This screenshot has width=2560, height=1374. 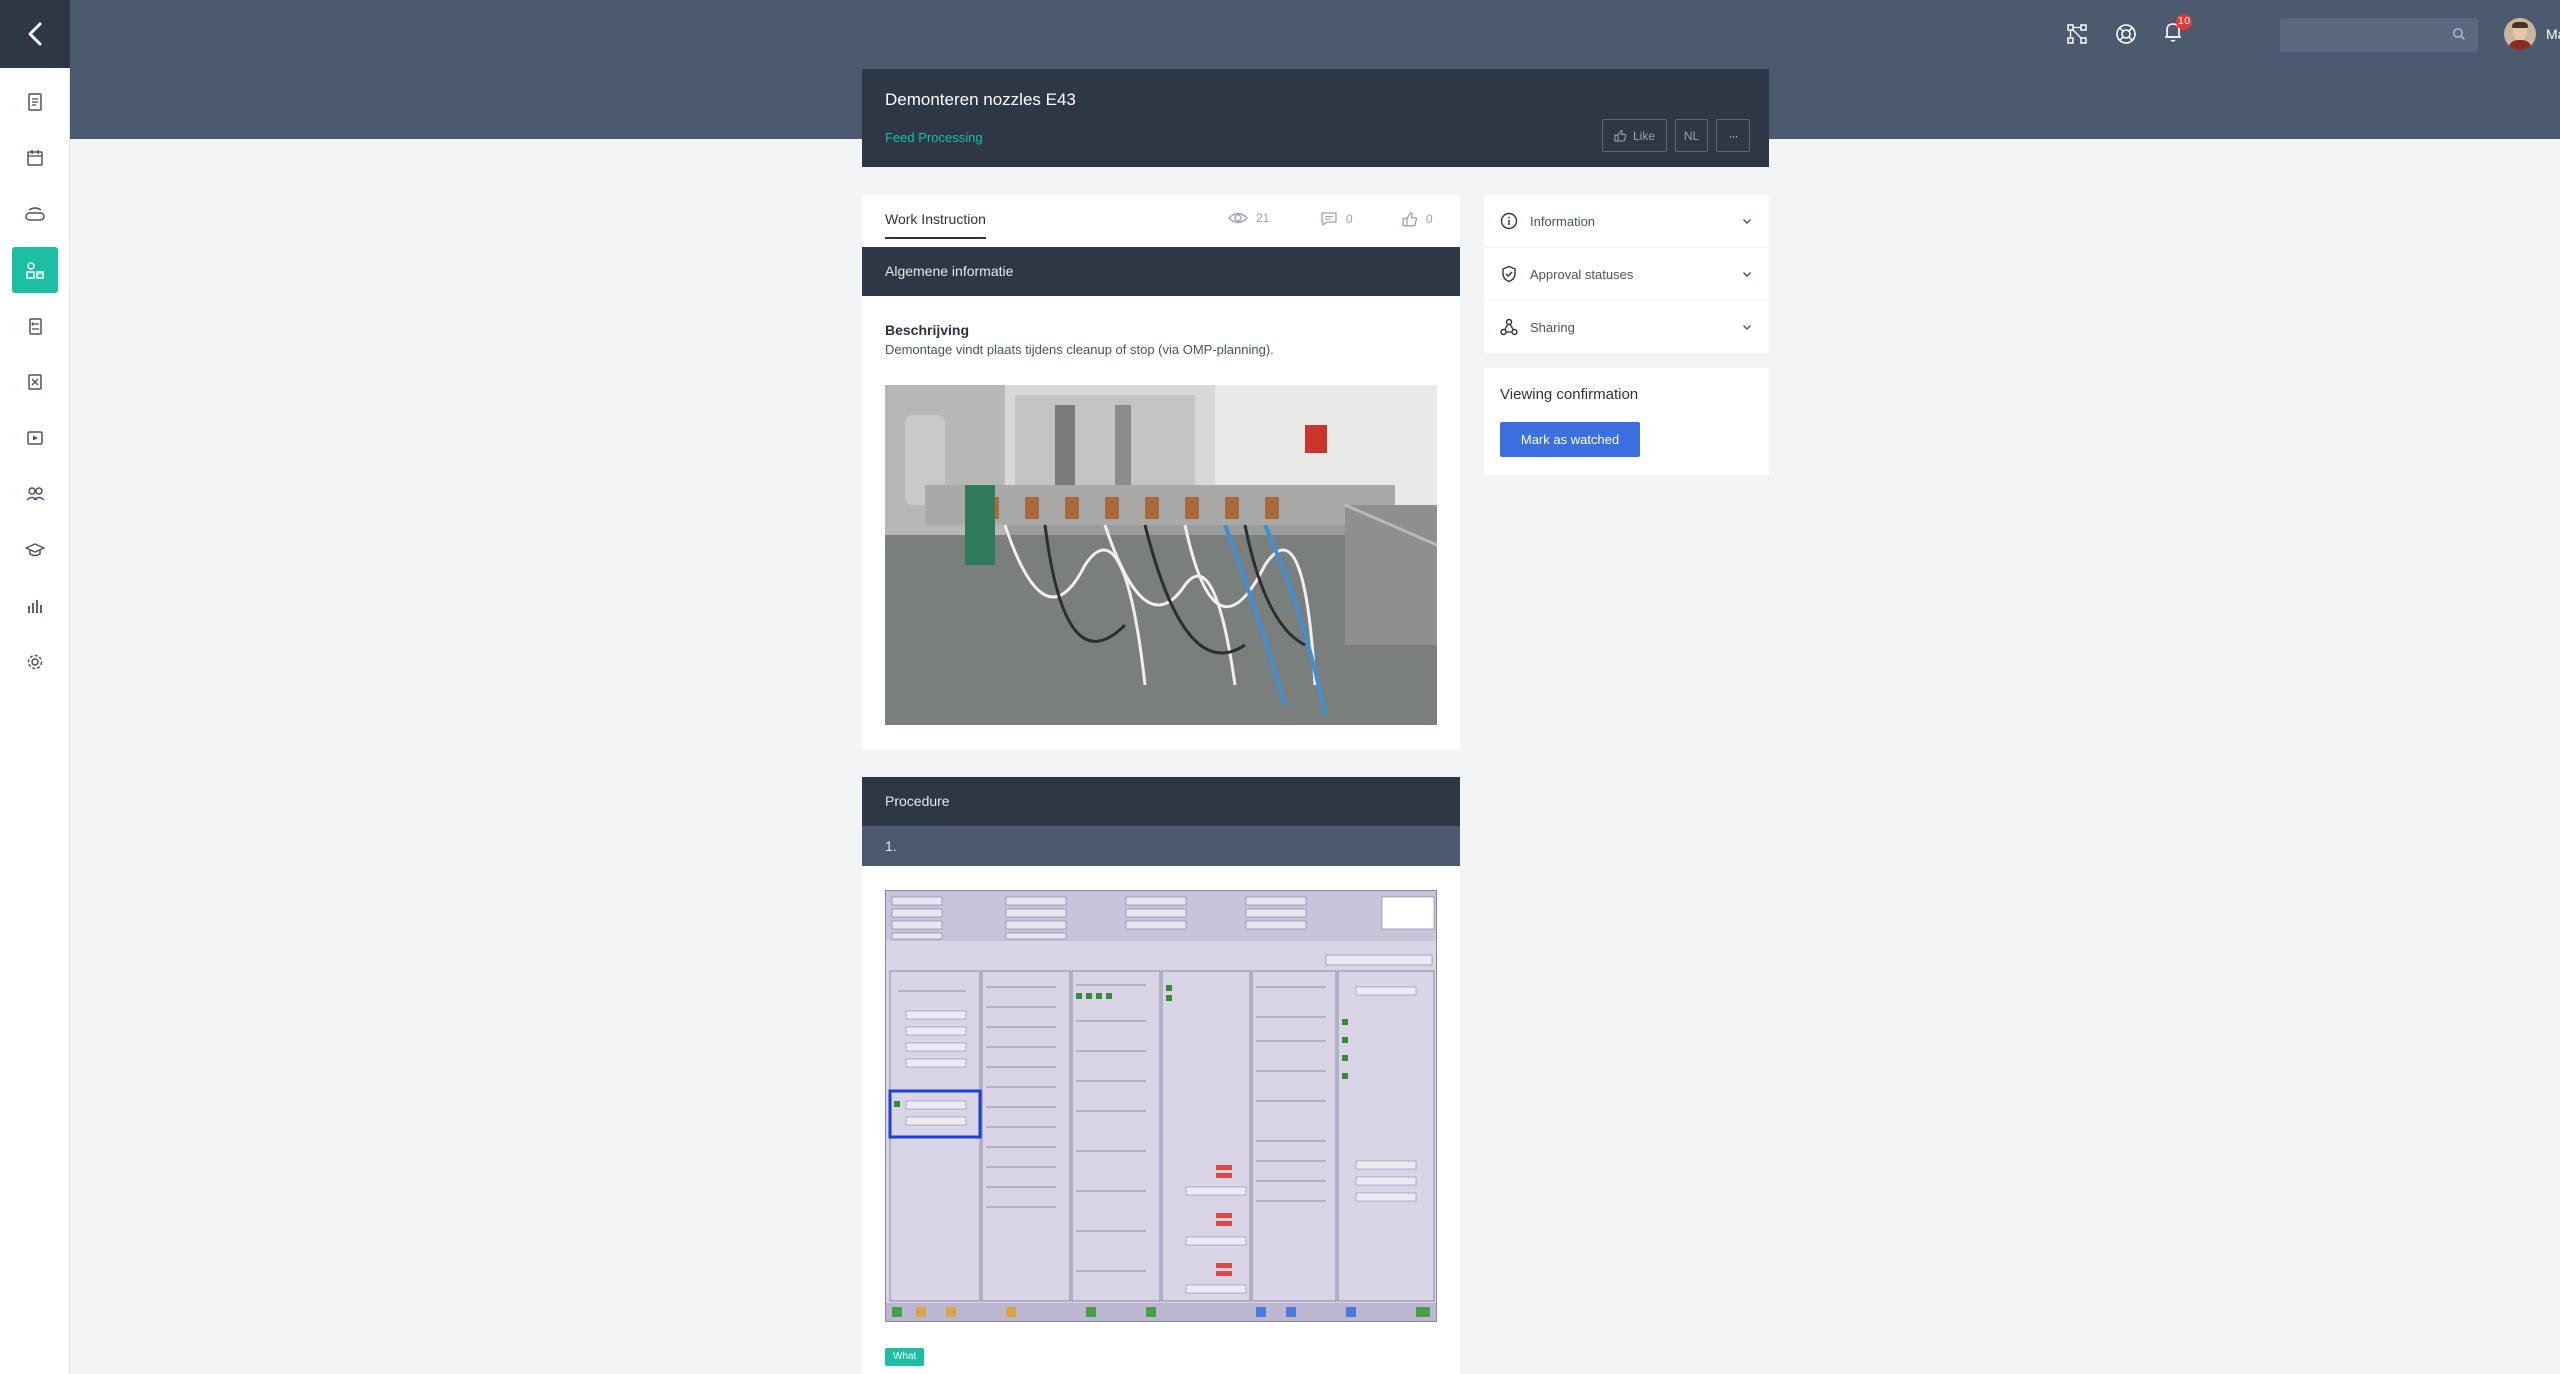 I want to click on network-icon, so click(x=2077, y=34).